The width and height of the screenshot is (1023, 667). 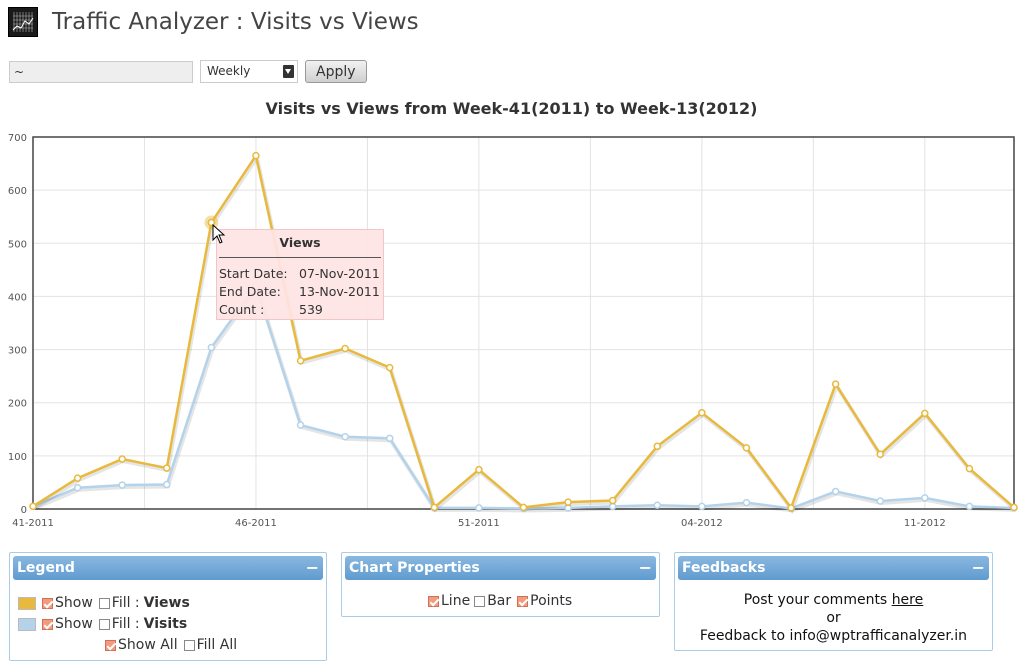 What do you see at coordinates (908, 600) in the screenshot?
I see `comments-link: here` at bounding box center [908, 600].